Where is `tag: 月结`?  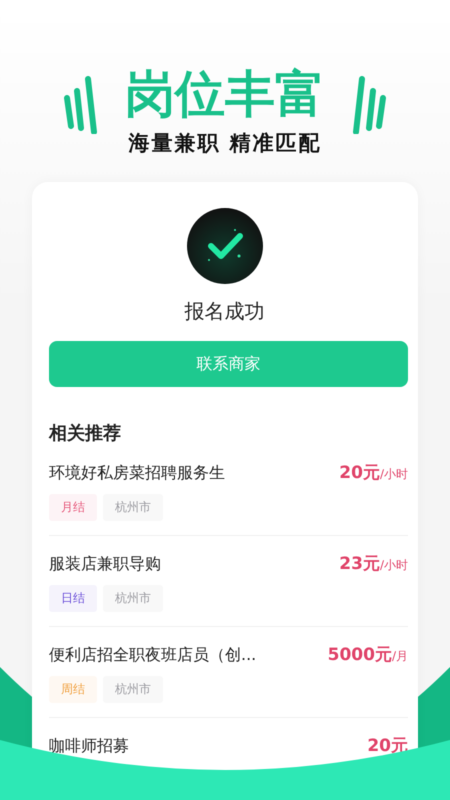
tag: 月结 is located at coordinates (73, 507).